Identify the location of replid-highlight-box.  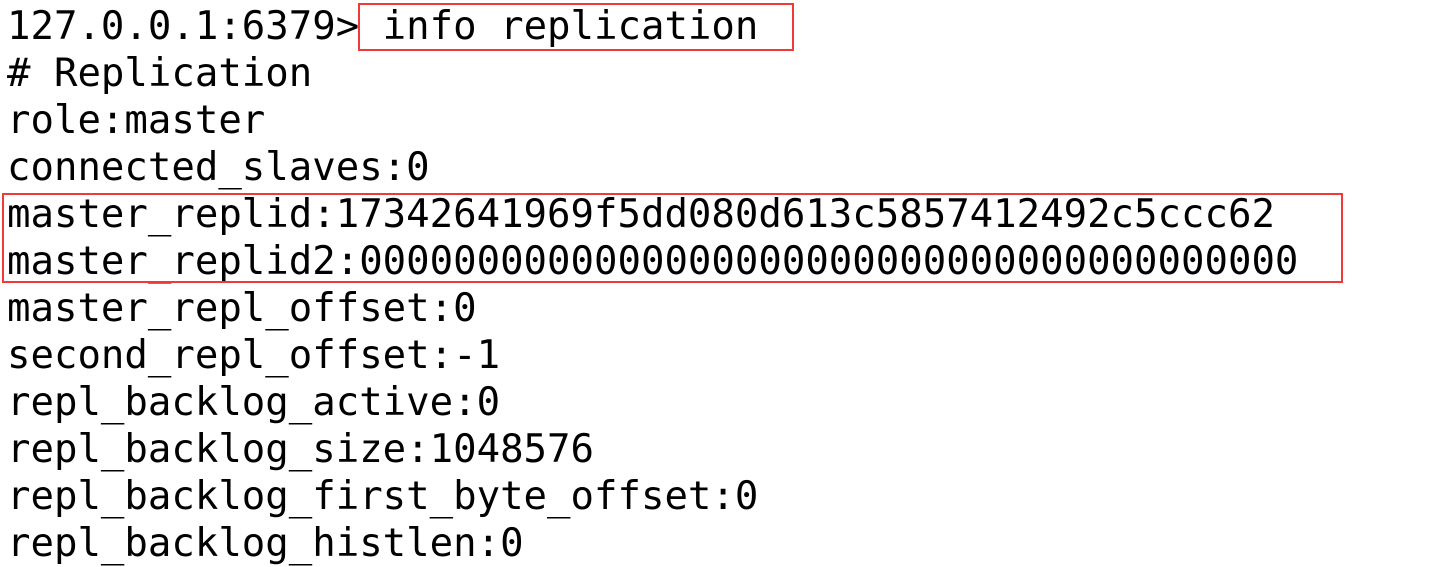
(672, 238).